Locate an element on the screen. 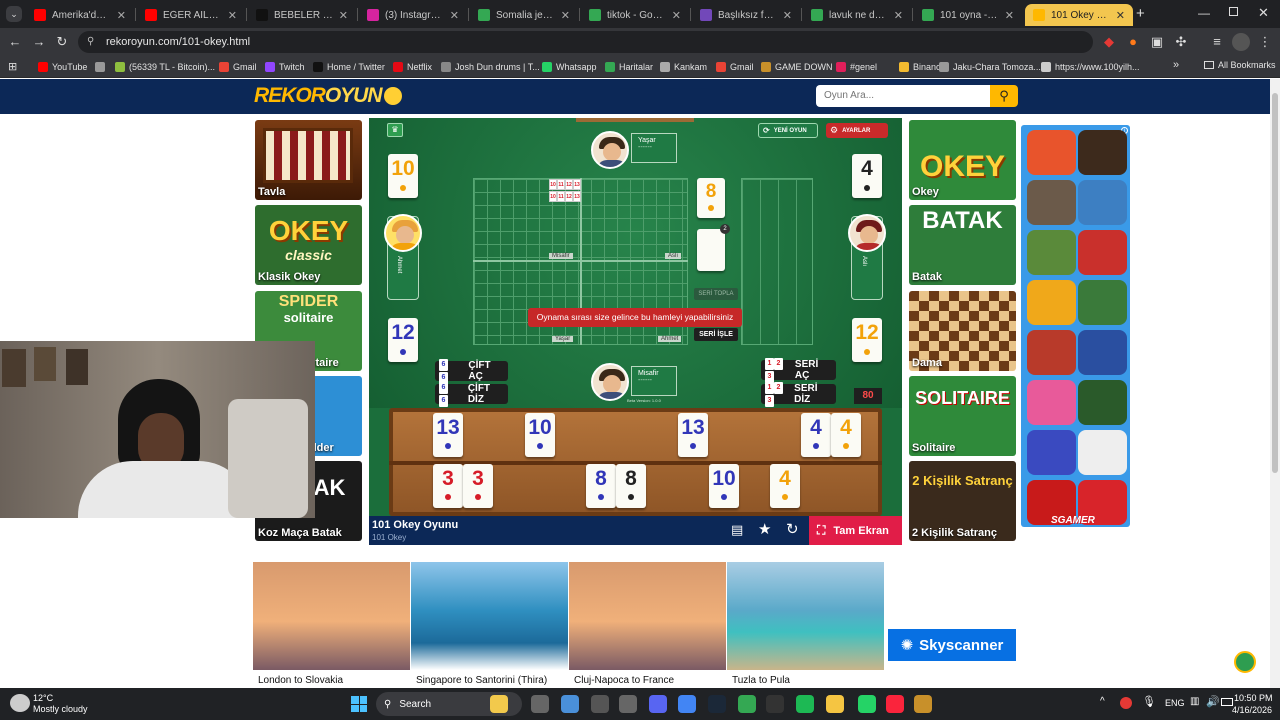 The width and height of the screenshot is (1280, 720). game-tile-tavla: Tavla is located at coordinates (308, 160).